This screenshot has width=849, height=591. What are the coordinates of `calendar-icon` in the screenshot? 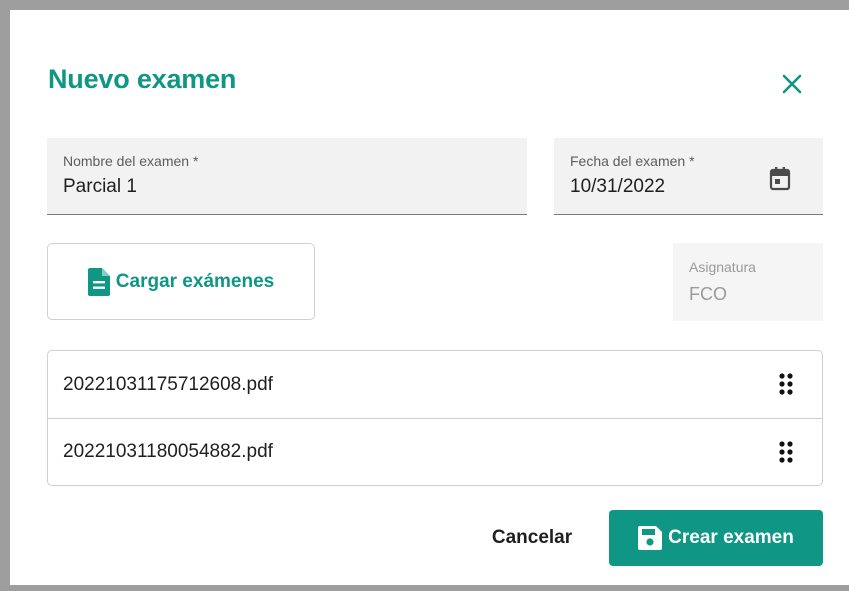 It's located at (780, 179).